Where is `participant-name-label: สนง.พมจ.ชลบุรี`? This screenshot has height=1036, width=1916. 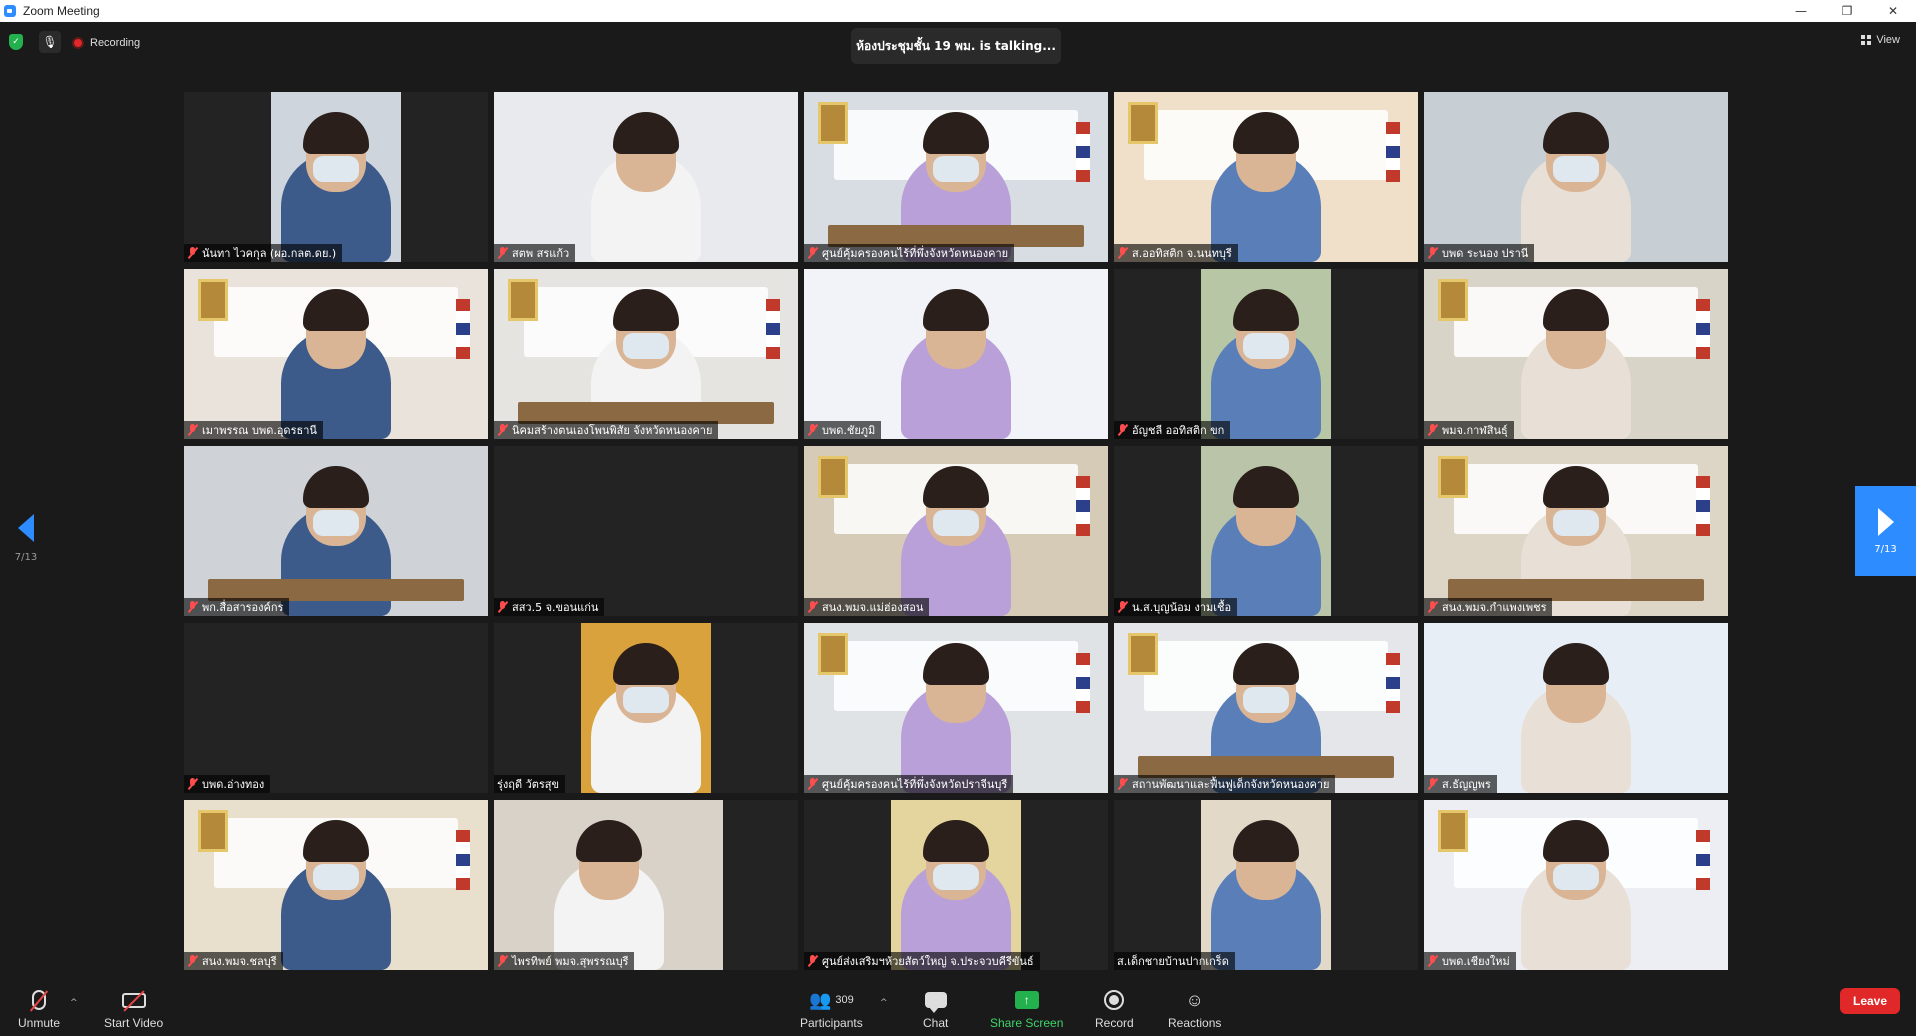
participant-name-label: สนง.พมจ.ชลบุรี is located at coordinates (233, 961).